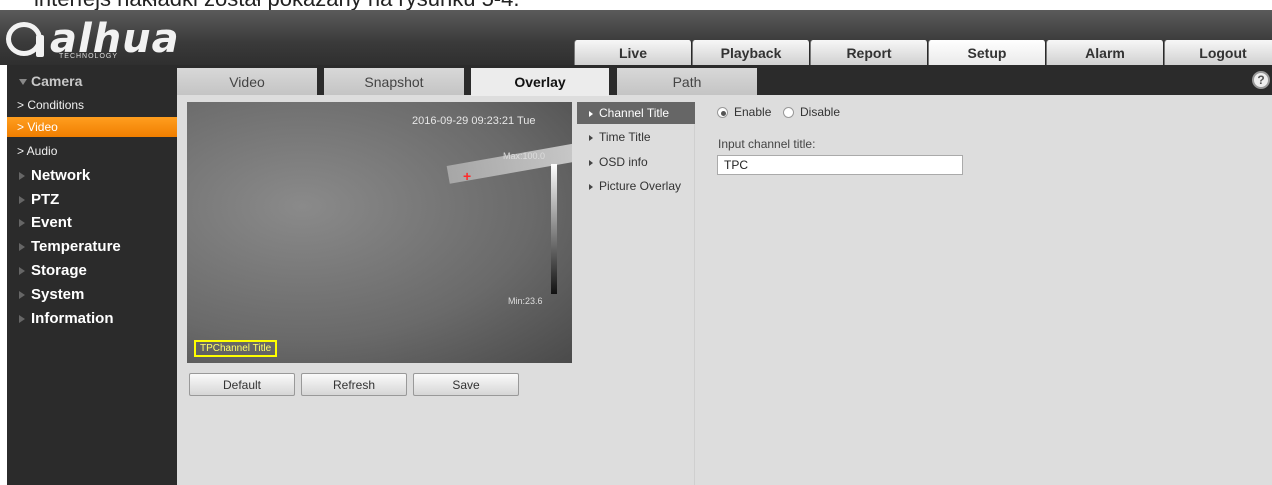 The height and width of the screenshot is (485, 1272). I want to click on sidebar-subitem-video: > Video, so click(92, 127).